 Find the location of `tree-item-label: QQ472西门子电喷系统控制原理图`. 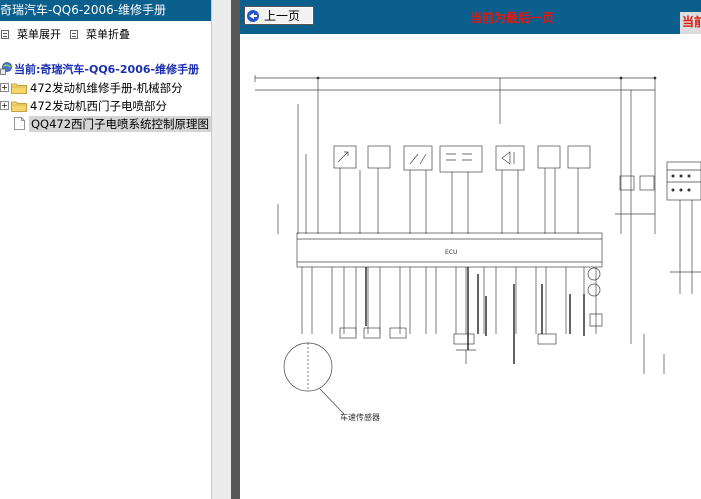

tree-item-label: QQ472西门子电喷系统控制原理图 is located at coordinates (120, 123).